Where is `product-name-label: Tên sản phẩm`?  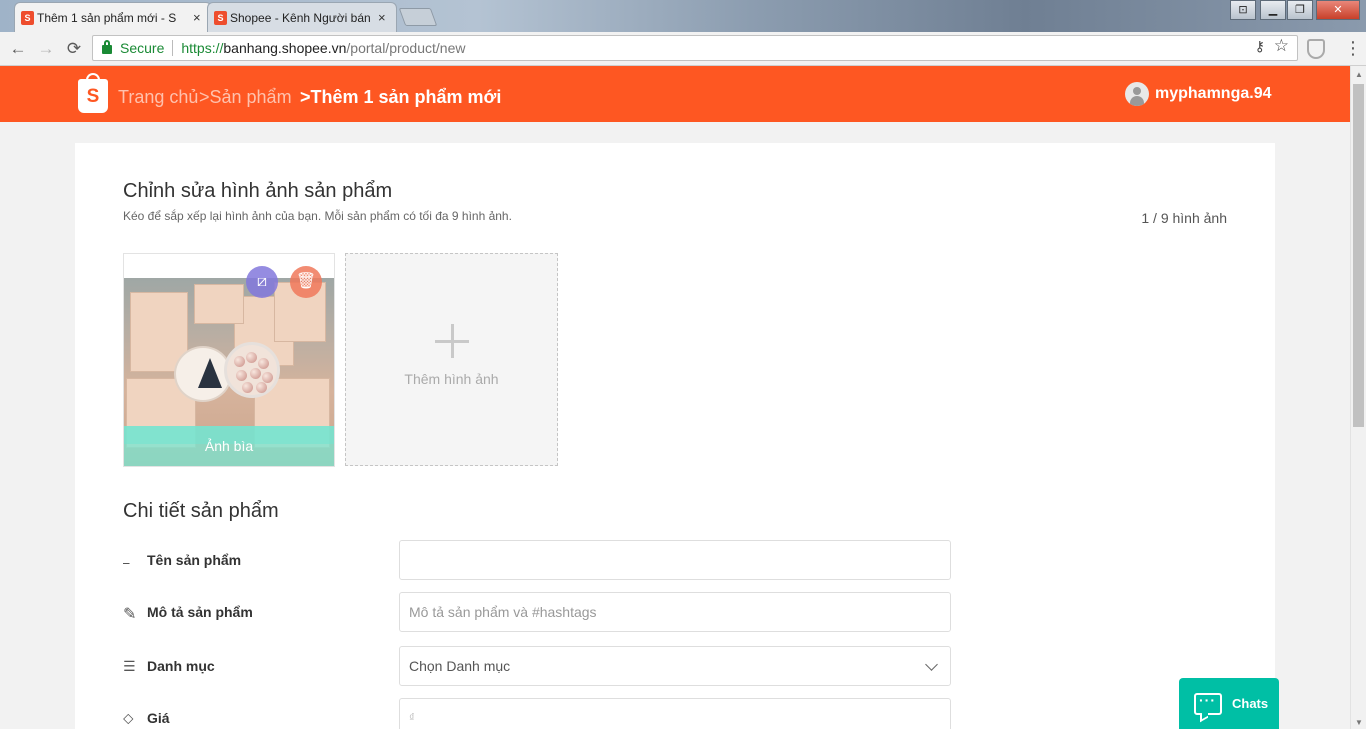 product-name-label: Tên sản phẩm is located at coordinates (194, 560).